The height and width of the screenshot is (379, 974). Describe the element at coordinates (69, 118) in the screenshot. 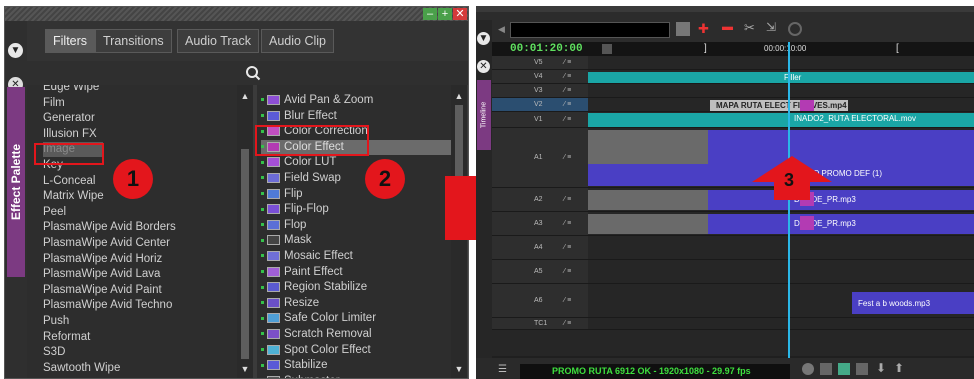

I see `category-item: Generator` at that location.